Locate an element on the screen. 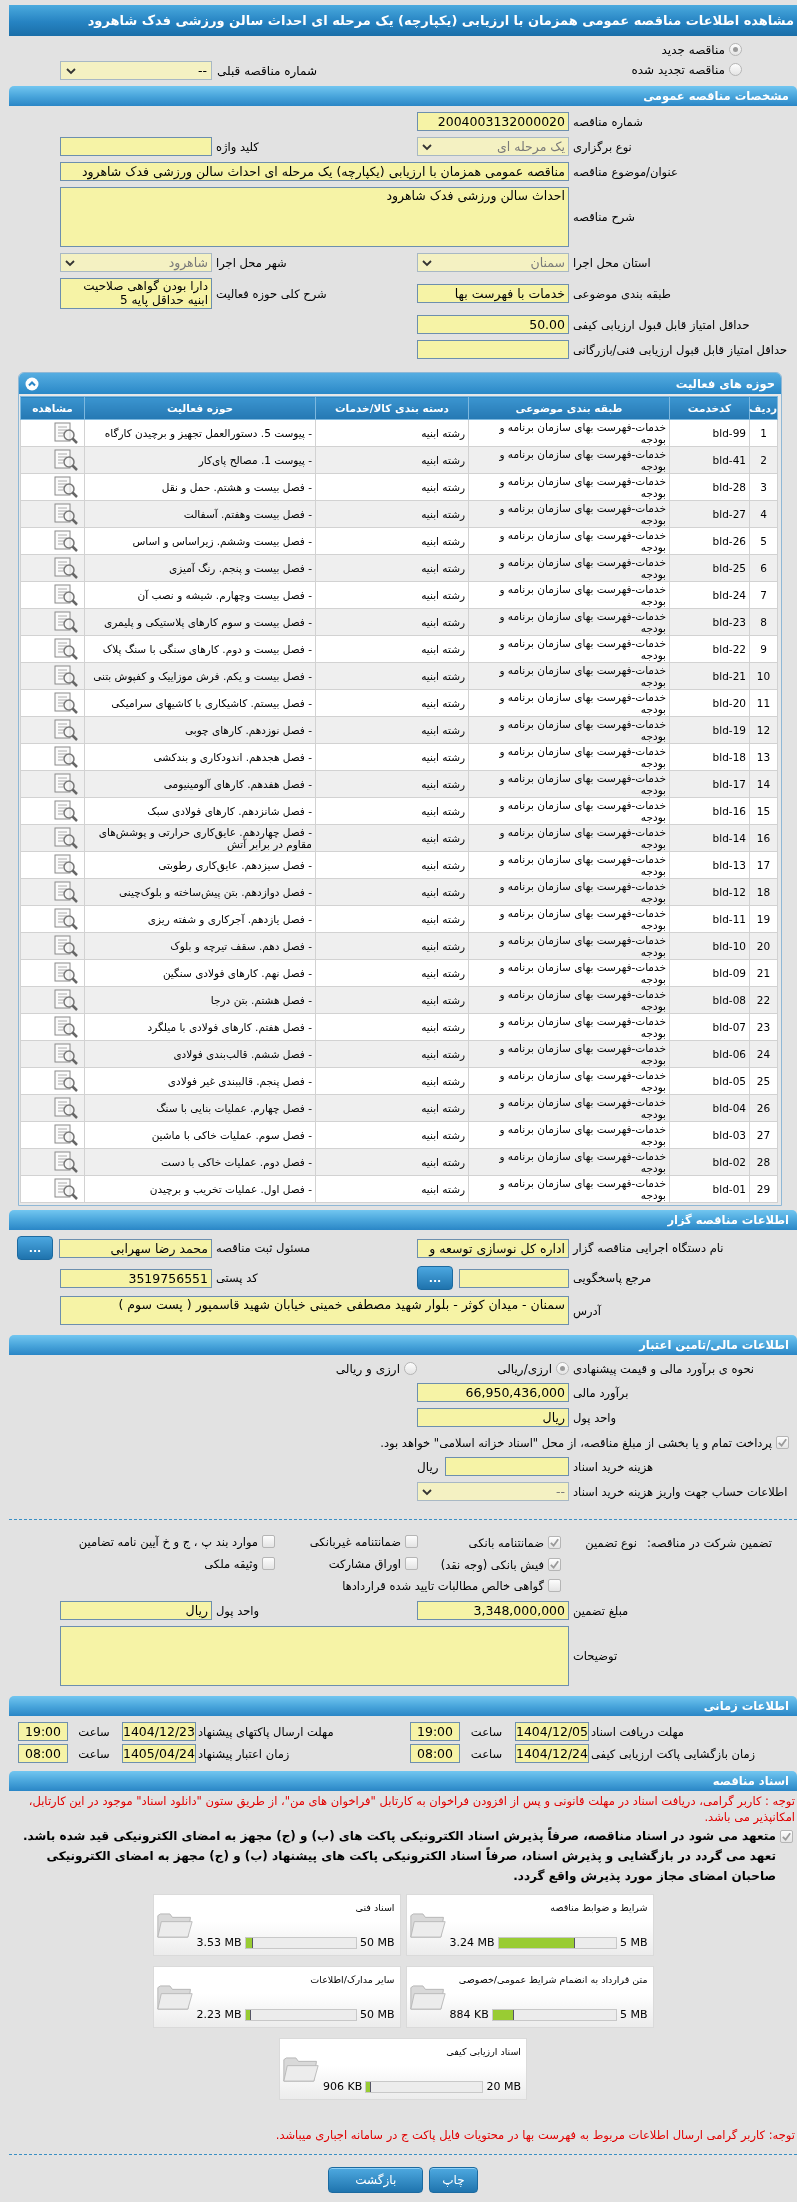 The image size is (797, 2202). field-label: استان محل اجرا is located at coordinates (612, 262).